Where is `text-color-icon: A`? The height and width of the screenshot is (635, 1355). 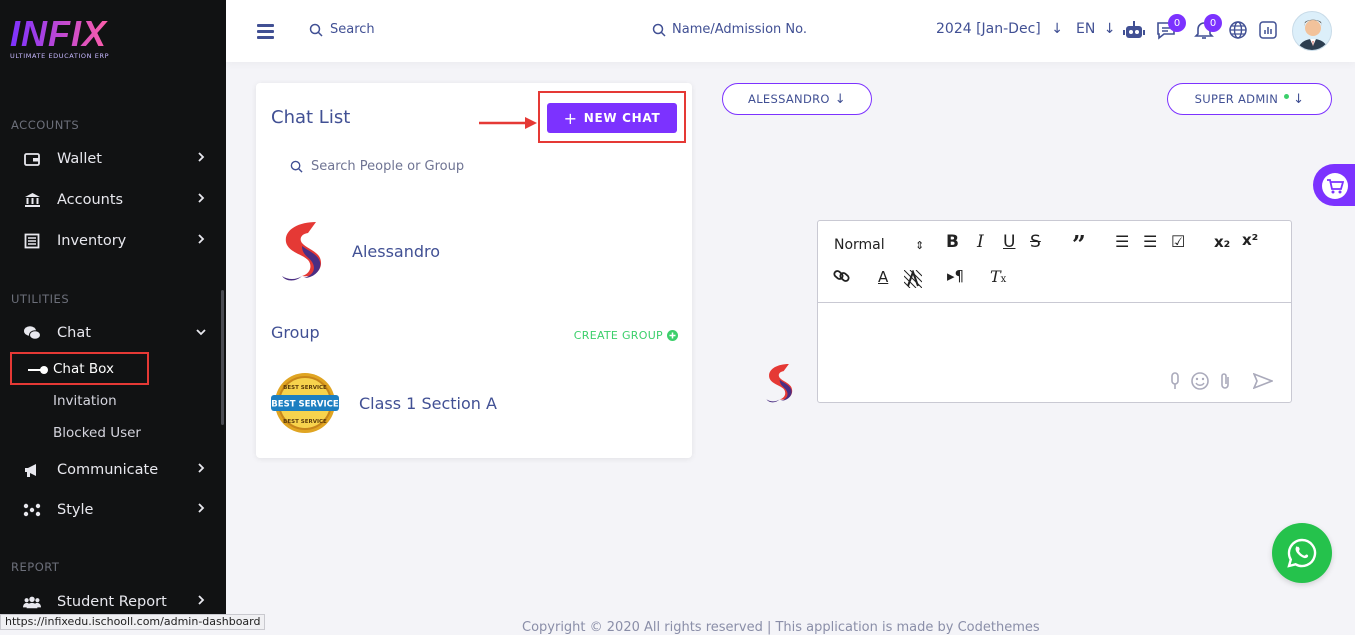 text-color-icon: A is located at coordinates (883, 277).